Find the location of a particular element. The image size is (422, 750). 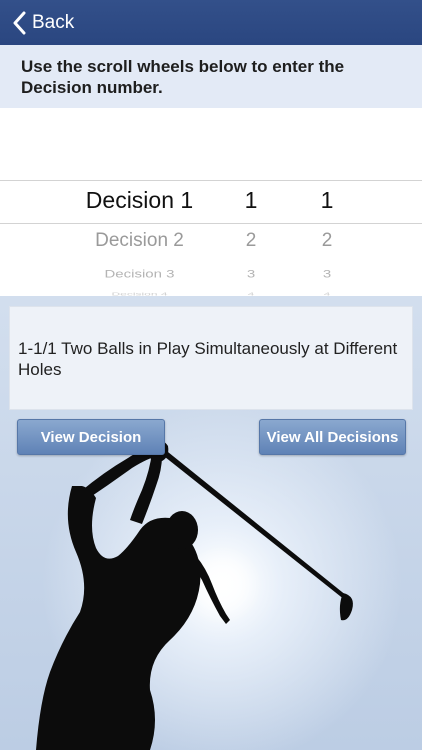

back-label: Back is located at coordinates (53, 22).